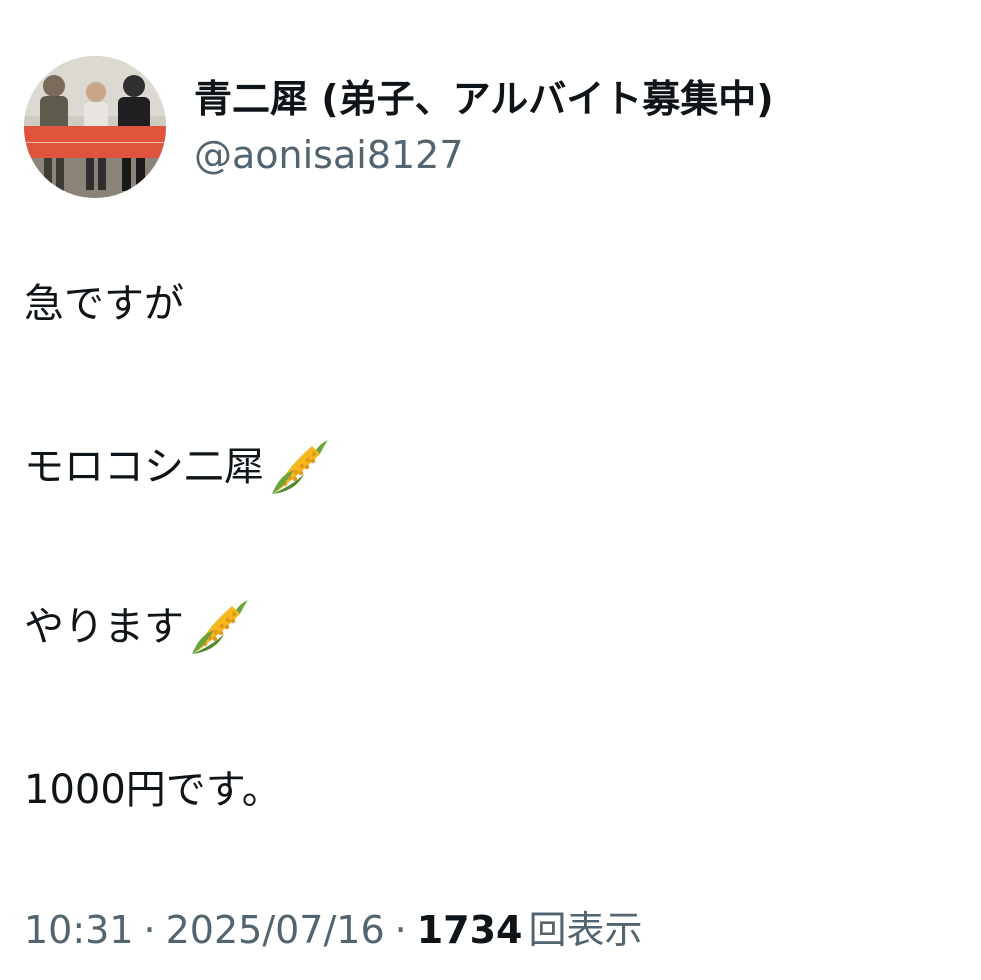 This screenshot has height=980, width=981. What do you see at coordinates (484, 127) in the screenshot?
I see `author-names: 青二犀 (弟子、アルバイト募集中) @aonisai8127` at bounding box center [484, 127].